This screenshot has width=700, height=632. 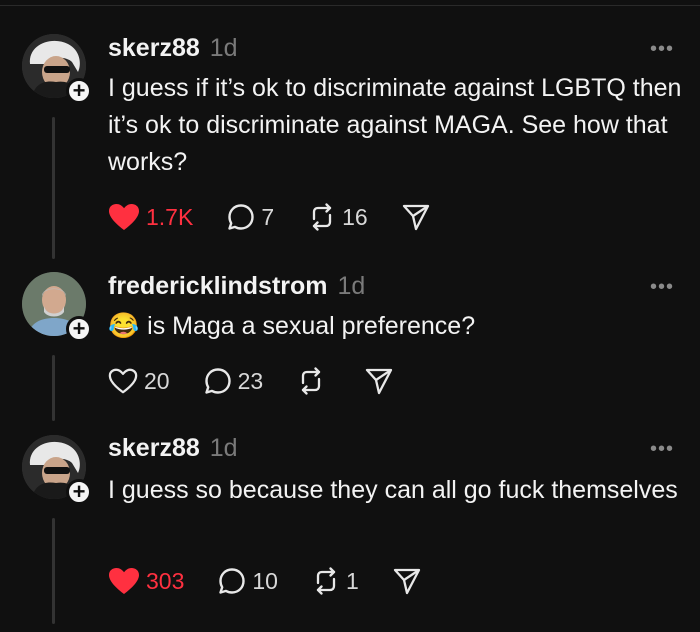 I want to click on repost-button: 1, so click(x=335, y=581).